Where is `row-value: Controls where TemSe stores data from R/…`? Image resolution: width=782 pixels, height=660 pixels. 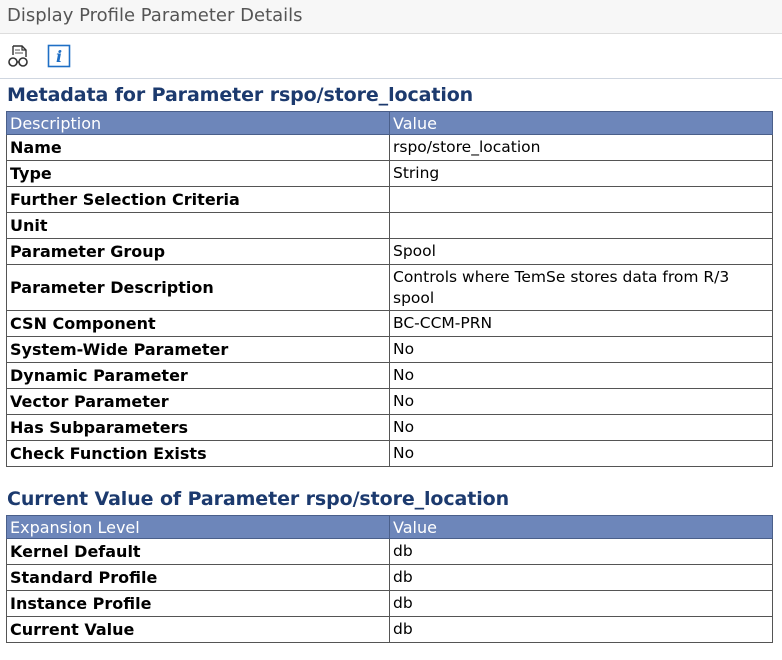 row-value: Controls where TemSe stores data from R/… is located at coordinates (581, 287).